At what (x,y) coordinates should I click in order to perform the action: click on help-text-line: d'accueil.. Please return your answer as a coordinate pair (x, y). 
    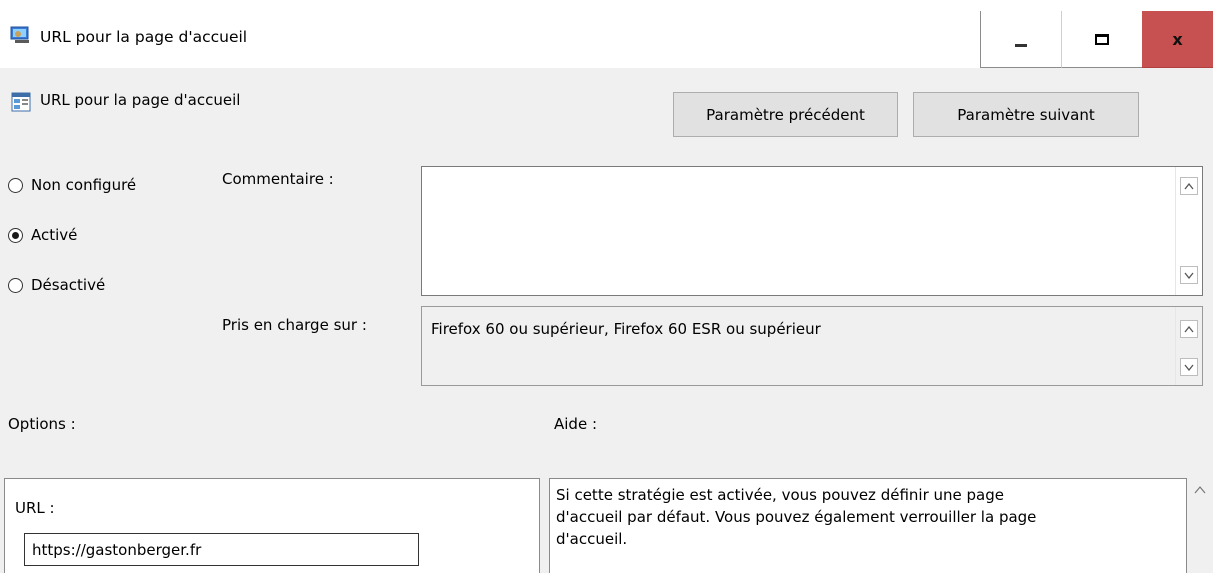
    Looking at the image, I should click on (592, 539).